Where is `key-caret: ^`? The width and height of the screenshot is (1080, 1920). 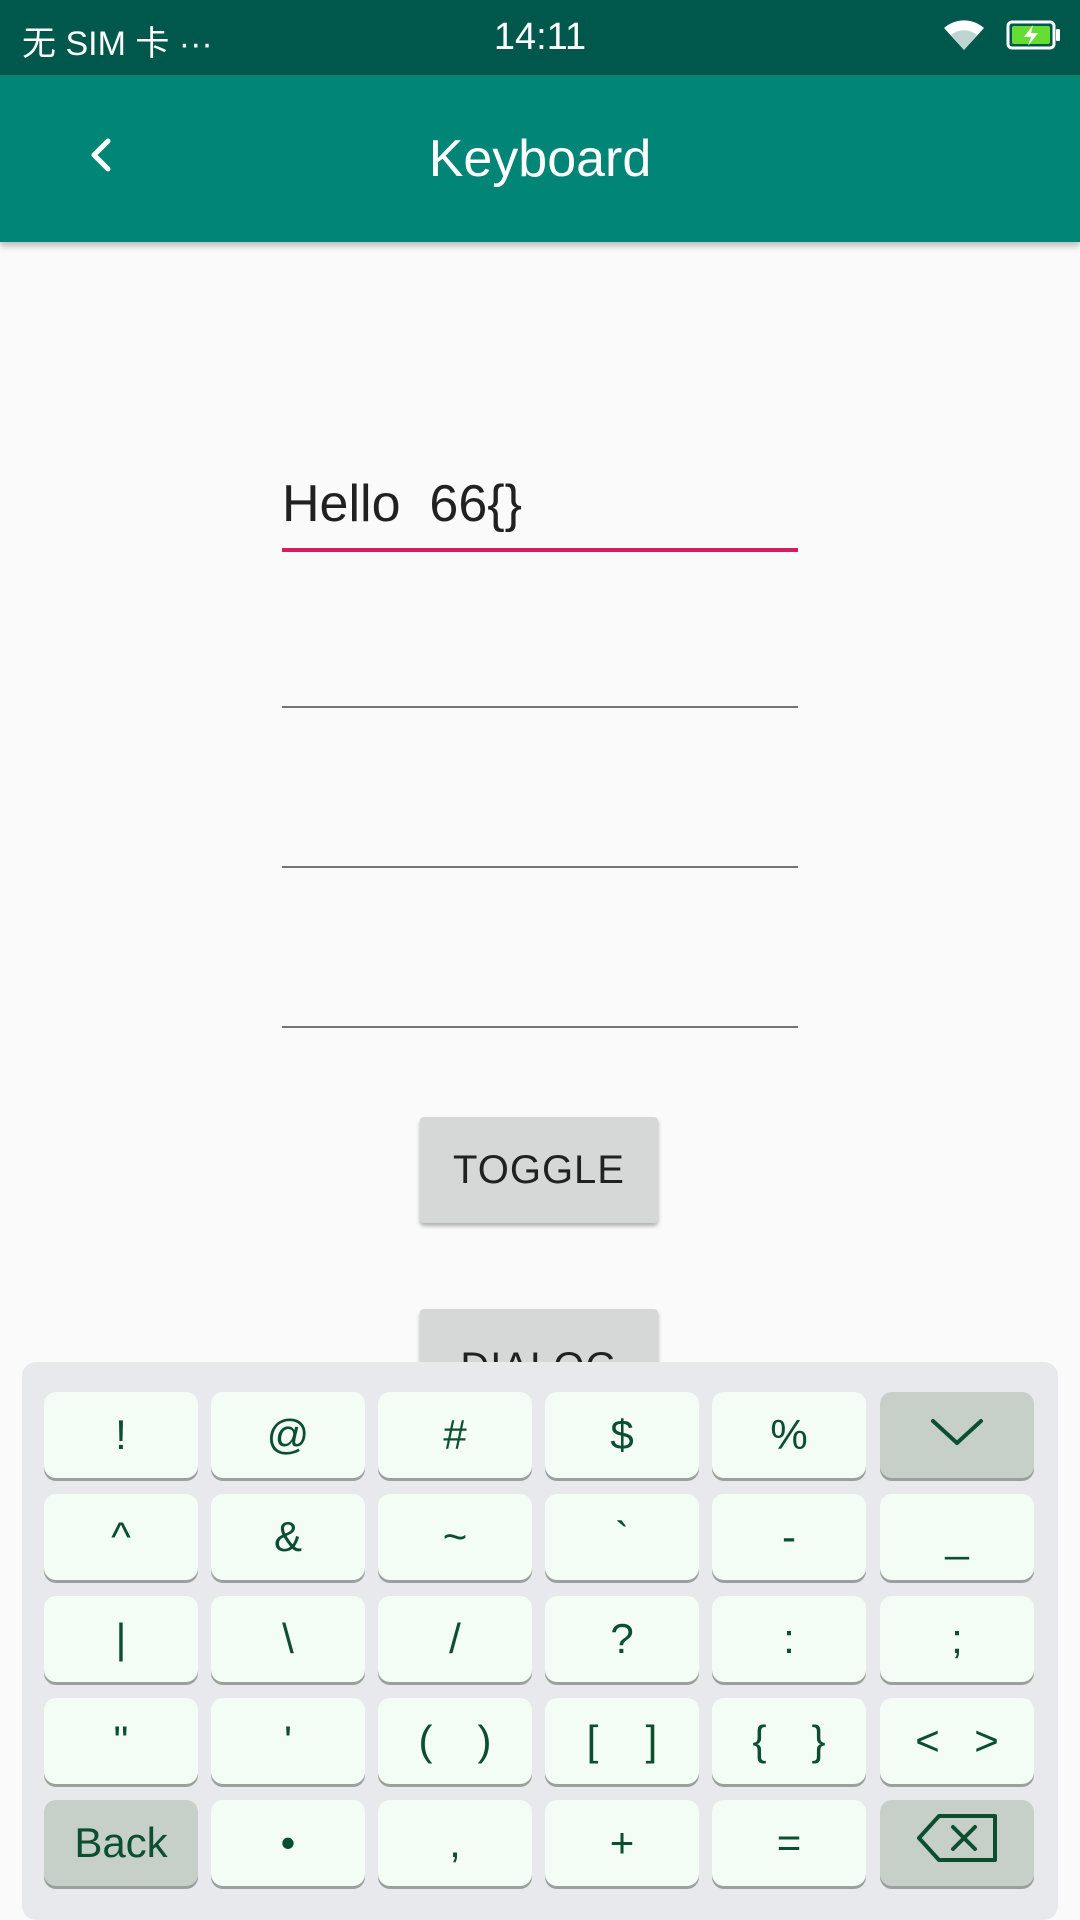 key-caret: ^ is located at coordinates (121, 1537).